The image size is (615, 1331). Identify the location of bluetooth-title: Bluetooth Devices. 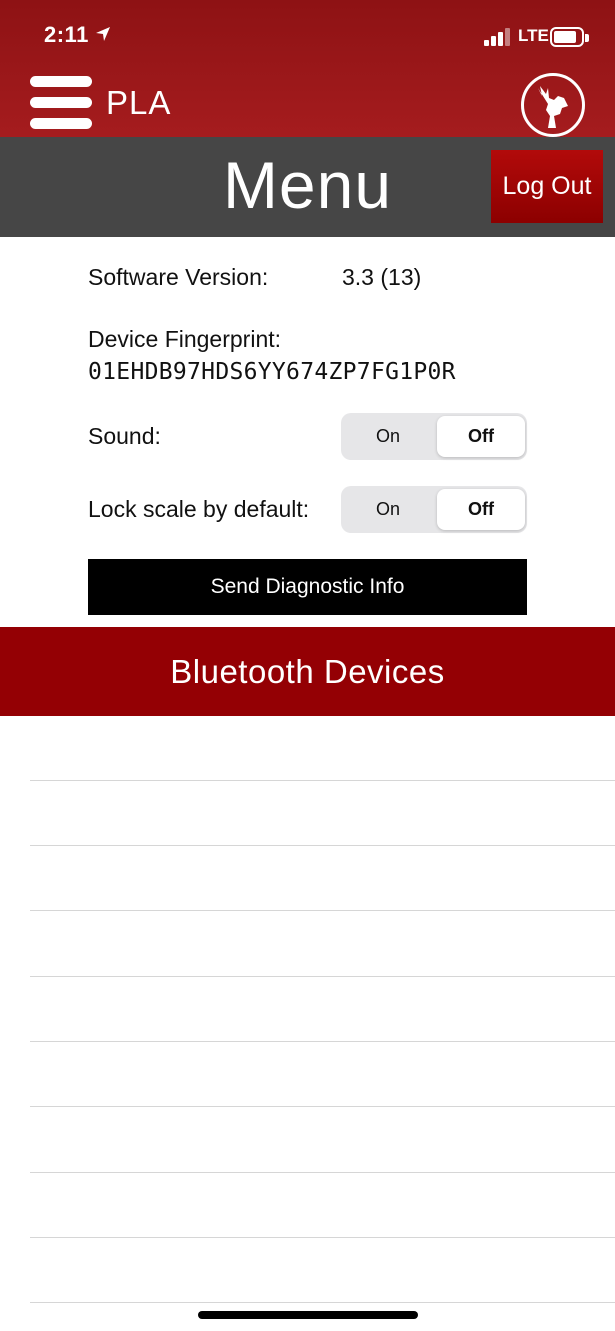
(307, 671).